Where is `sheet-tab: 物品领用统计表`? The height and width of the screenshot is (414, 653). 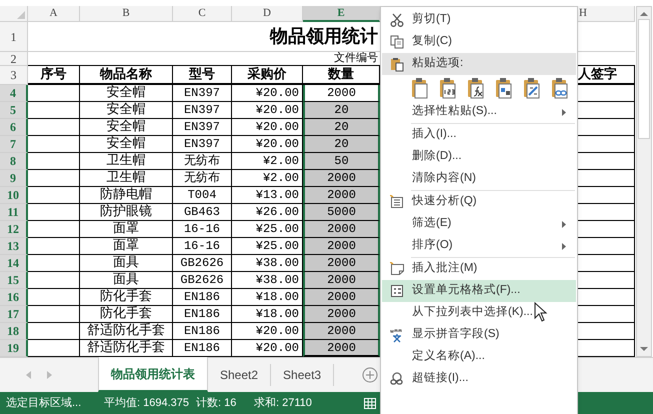
sheet-tab: 物品领用统计表 is located at coordinates (153, 374).